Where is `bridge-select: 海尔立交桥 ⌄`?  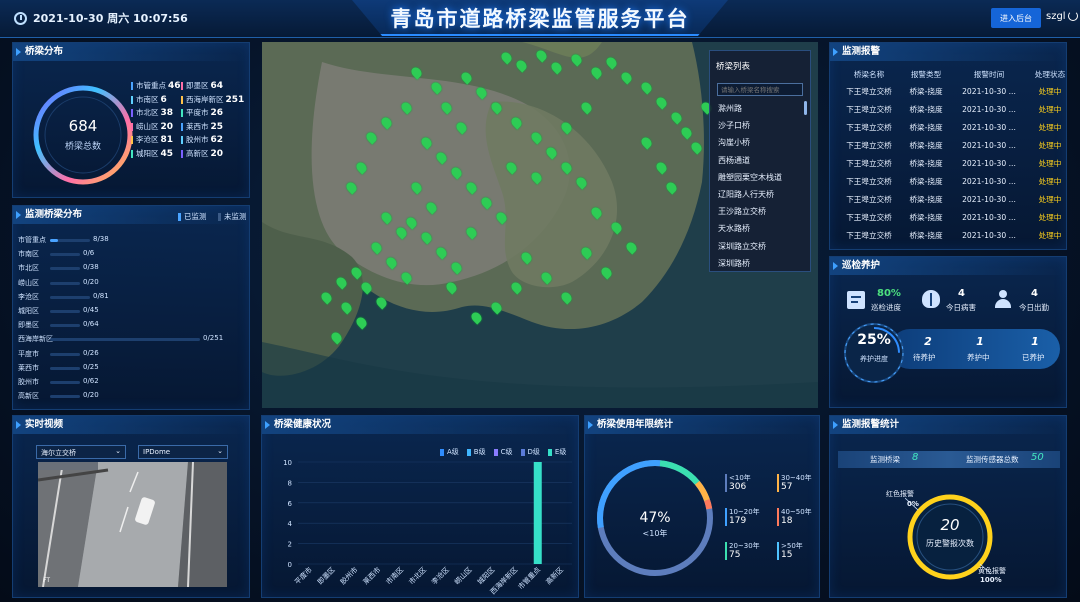
bridge-select: 海尔立交桥 ⌄ is located at coordinates (81, 452).